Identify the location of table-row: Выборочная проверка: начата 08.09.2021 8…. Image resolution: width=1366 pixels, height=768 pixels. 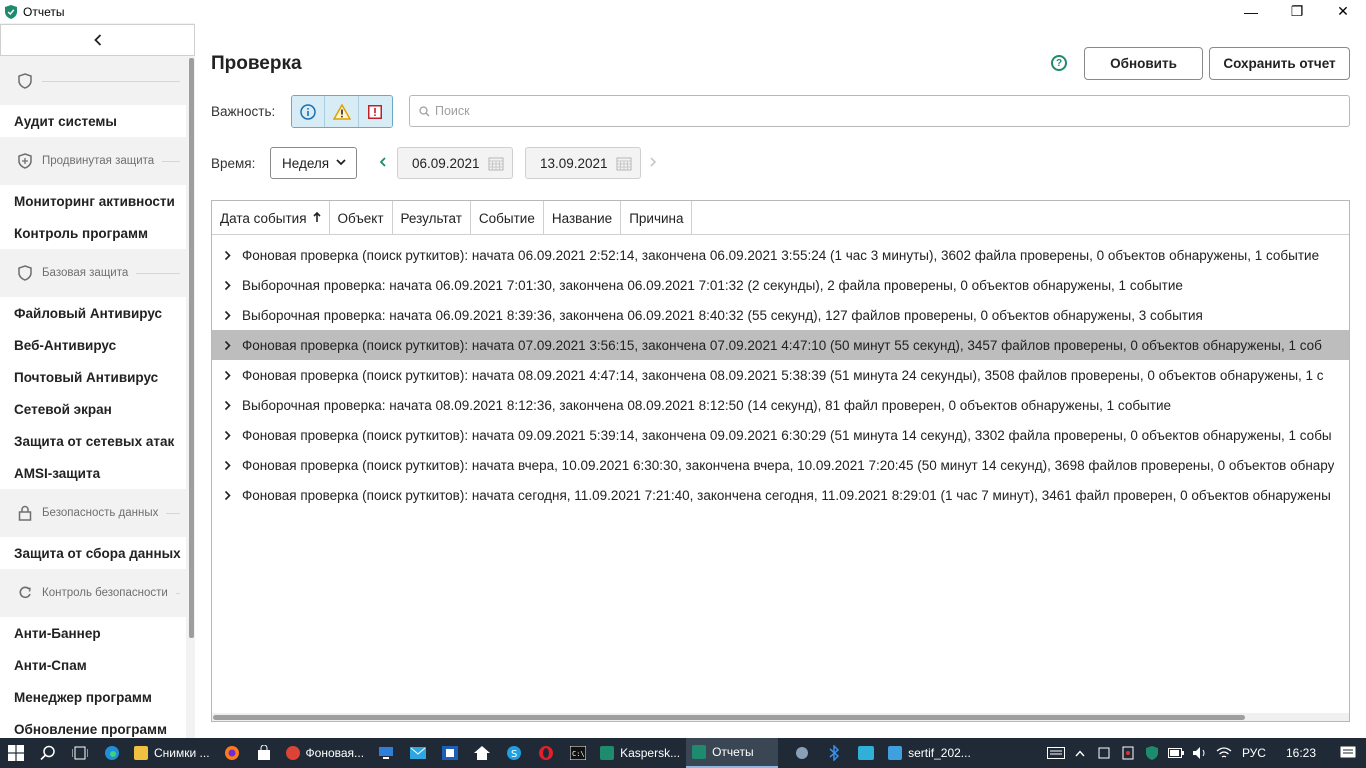
(780, 405).